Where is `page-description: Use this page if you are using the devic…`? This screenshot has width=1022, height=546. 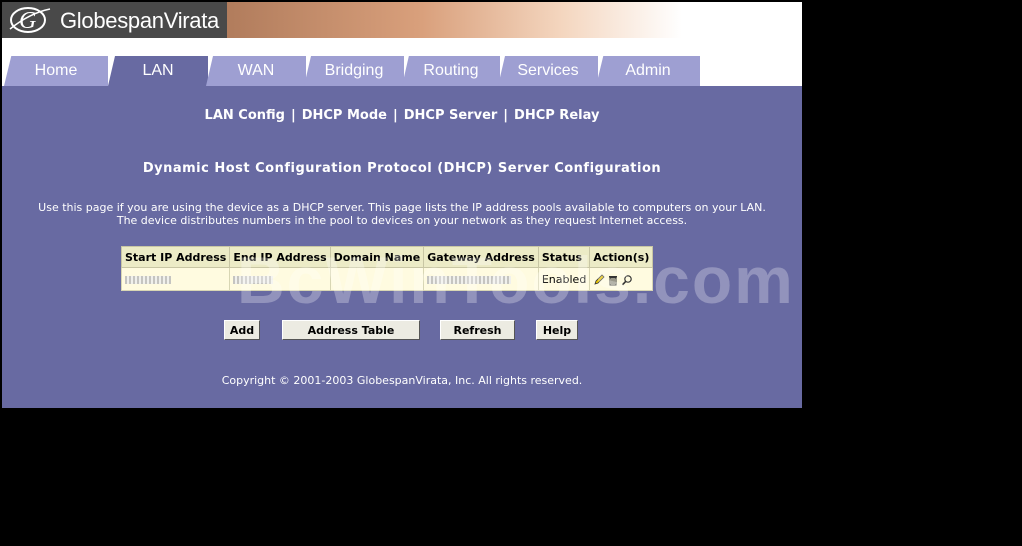
page-description: Use this page if you are using the devic… is located at coordinates (402, 214).